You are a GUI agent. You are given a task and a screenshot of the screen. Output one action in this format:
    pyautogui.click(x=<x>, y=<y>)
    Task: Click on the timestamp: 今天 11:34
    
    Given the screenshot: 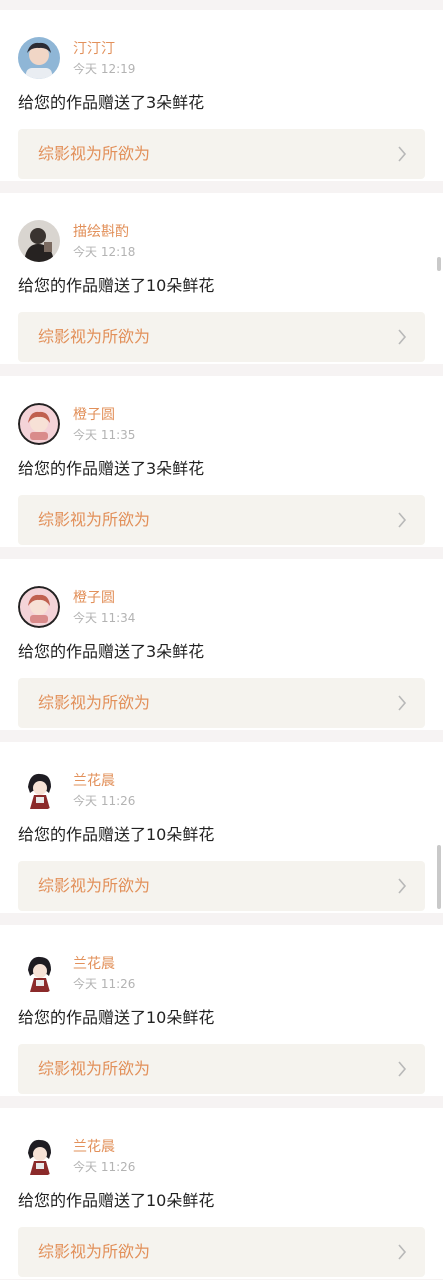 What is the action you would take?
    pyautogui.click(x=104, y=618)
    